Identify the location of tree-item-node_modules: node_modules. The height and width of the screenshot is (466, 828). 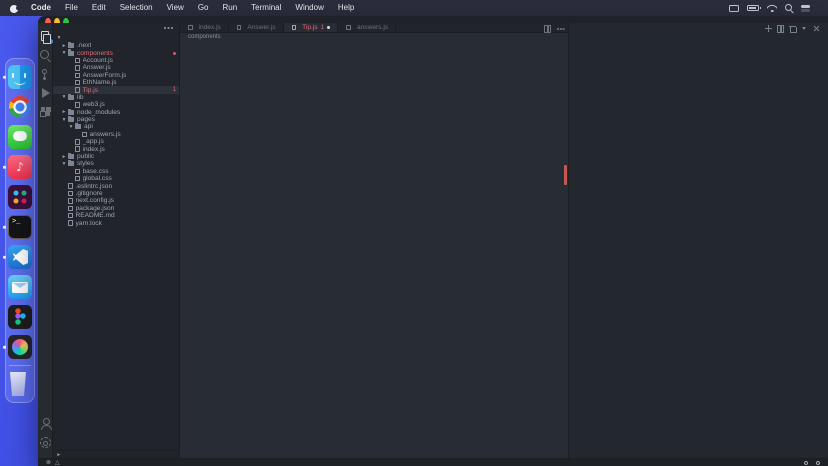
(116, 112).